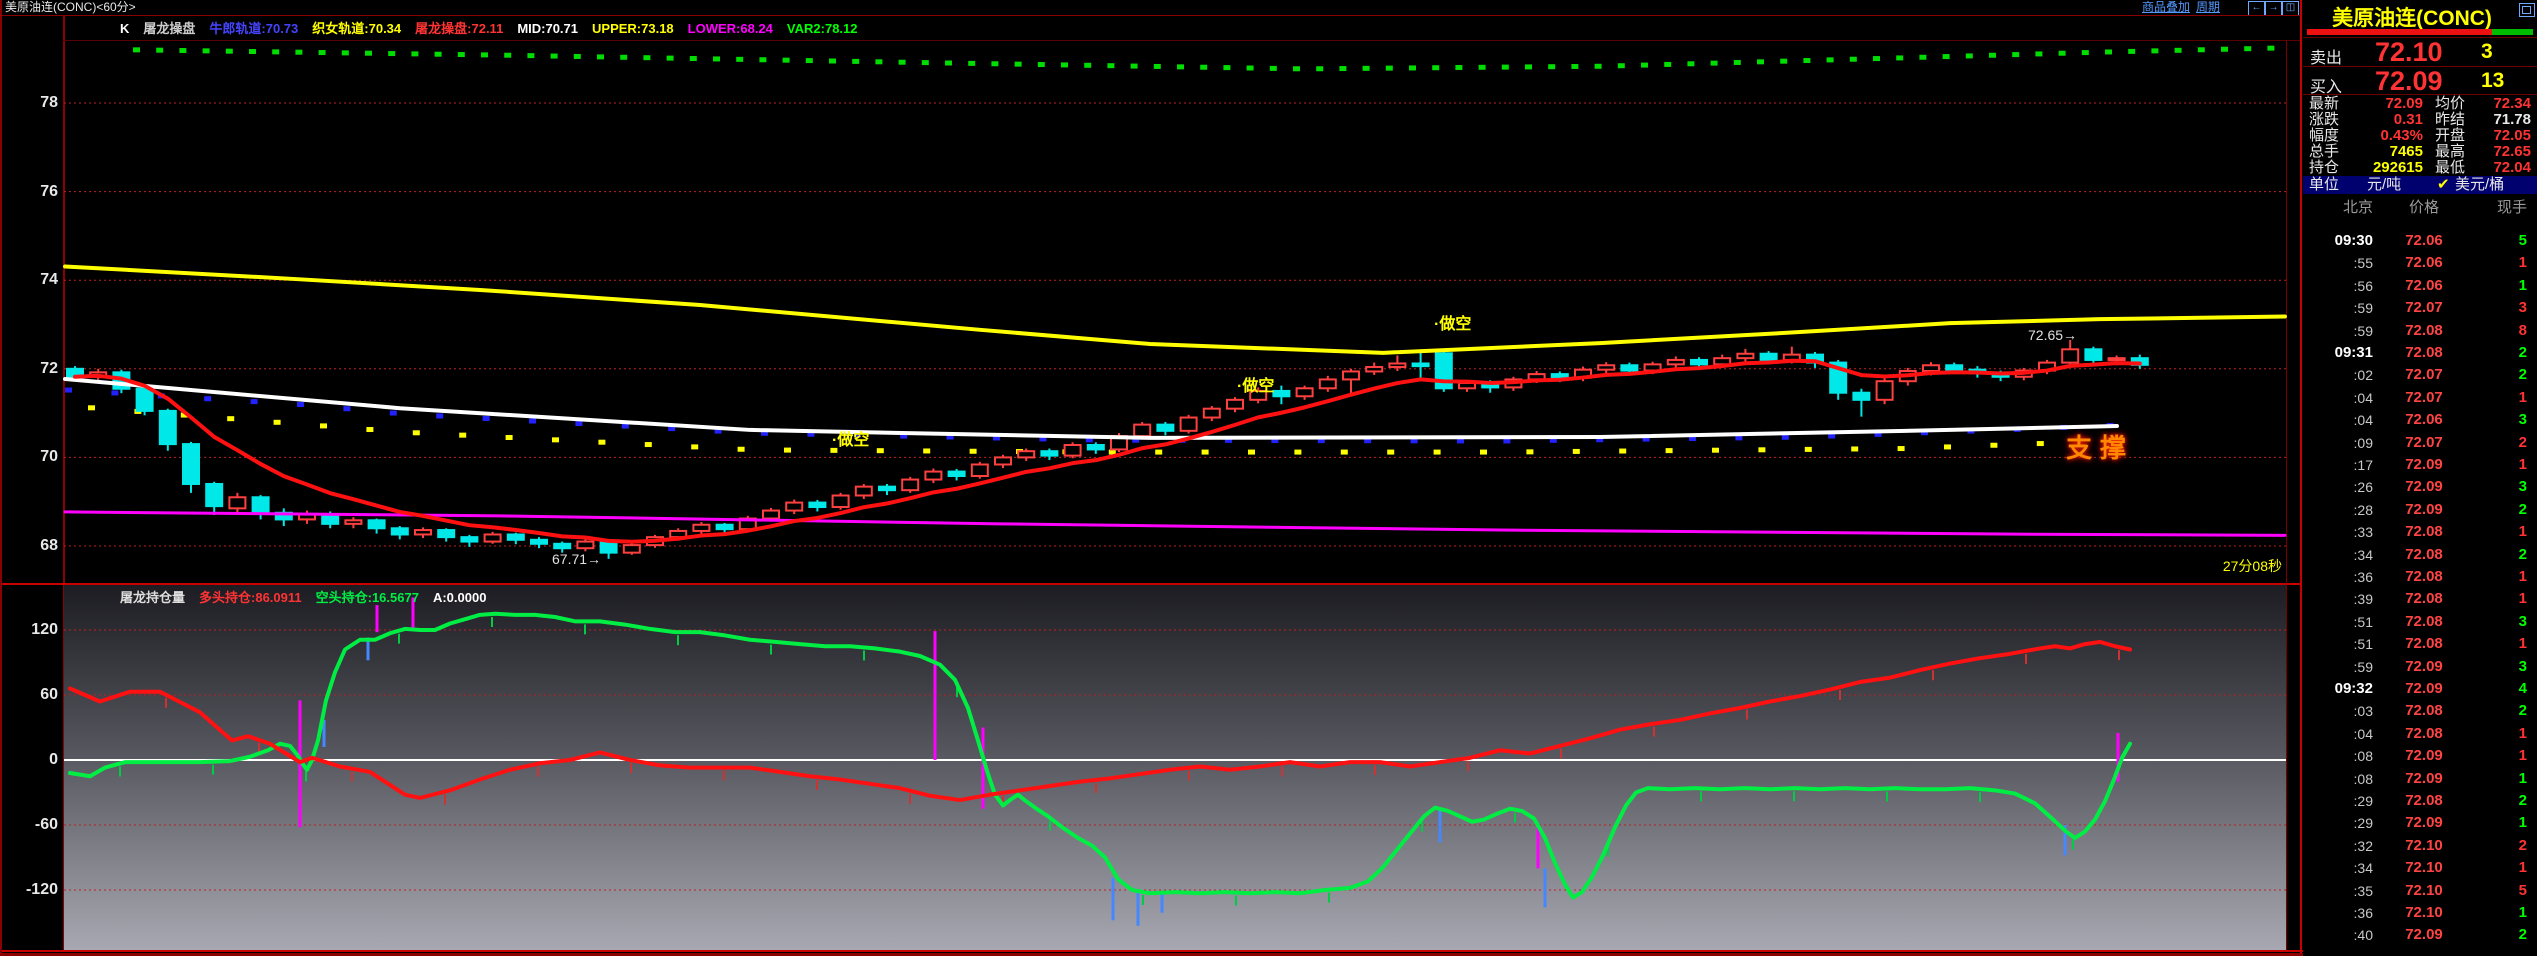 The image size is (2537, 956). Describe the element at coordinates (2420, 420) in the screenshot. I see `tick-row: :04 72.06 3` at that location.